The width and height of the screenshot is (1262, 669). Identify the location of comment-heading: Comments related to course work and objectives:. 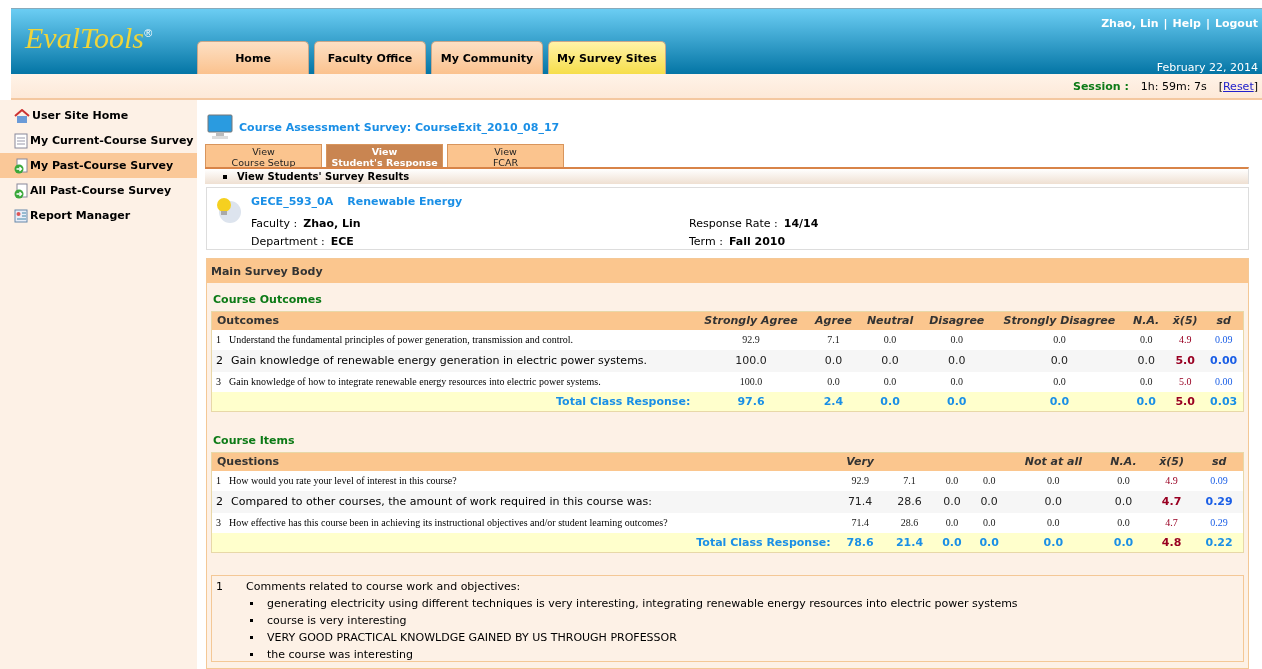
(384, 586).